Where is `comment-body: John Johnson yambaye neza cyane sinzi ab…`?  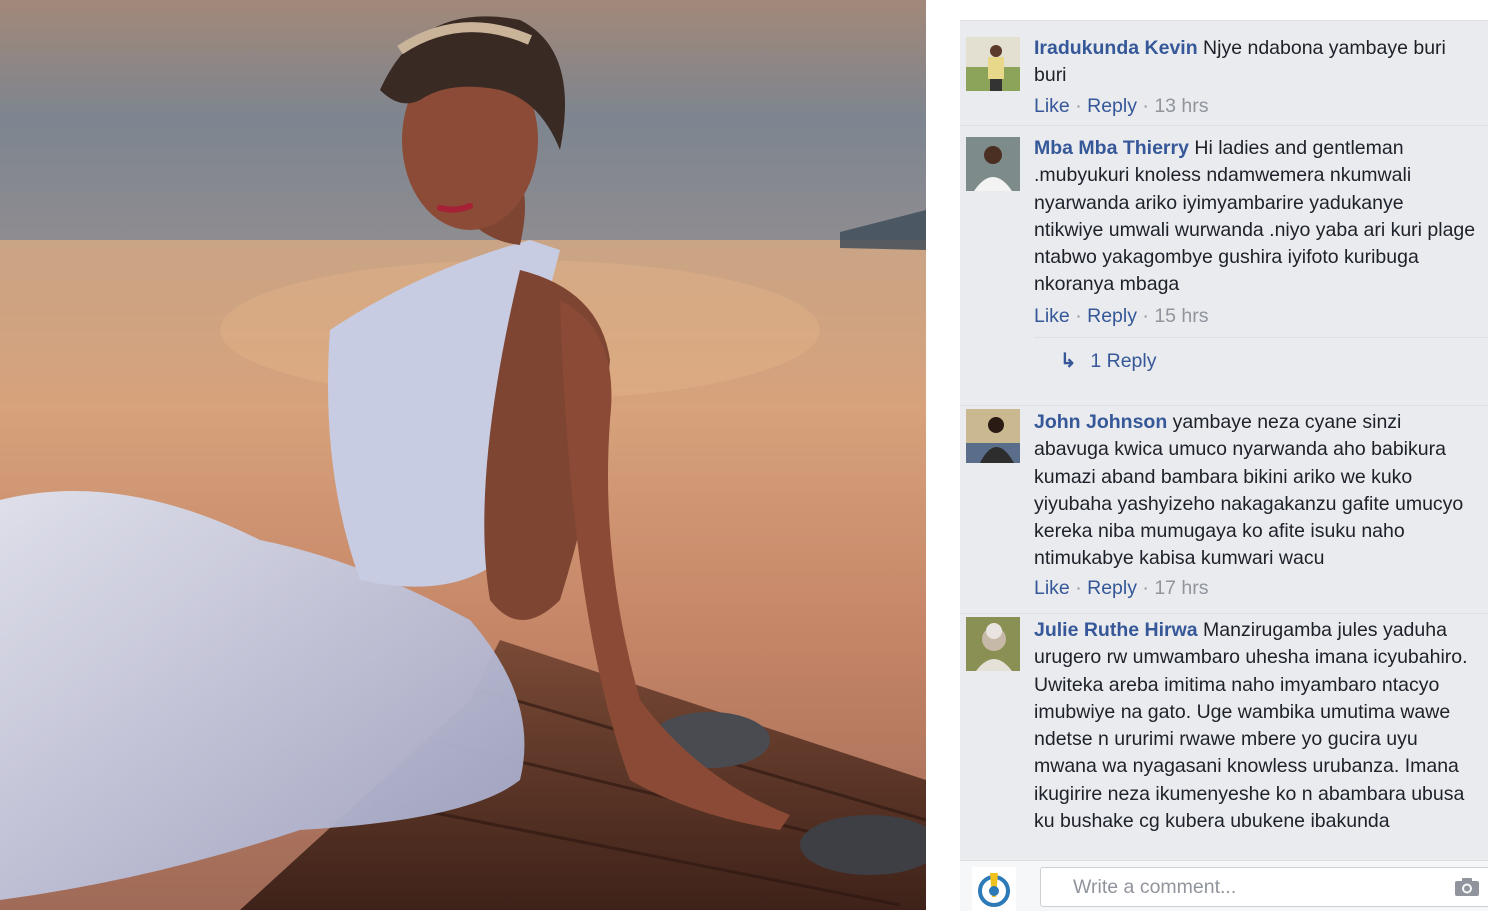
comment-body: John Johnson yambaye neza cyane sinzi ab… is located at coordinates (1256, 491).